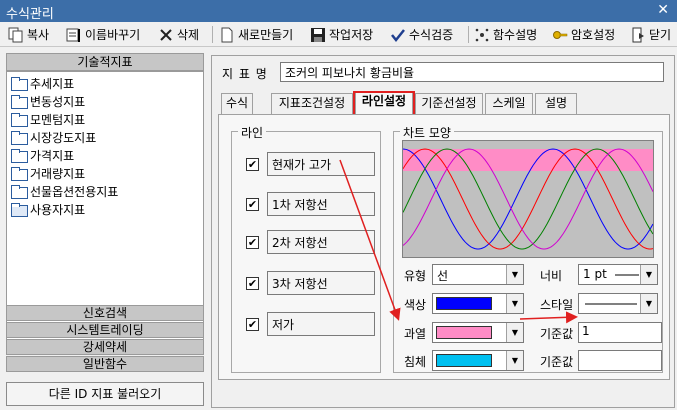 The image size is (677, 410). I want to click on overbought-color-dropdown: ▼, so click(478, 332).